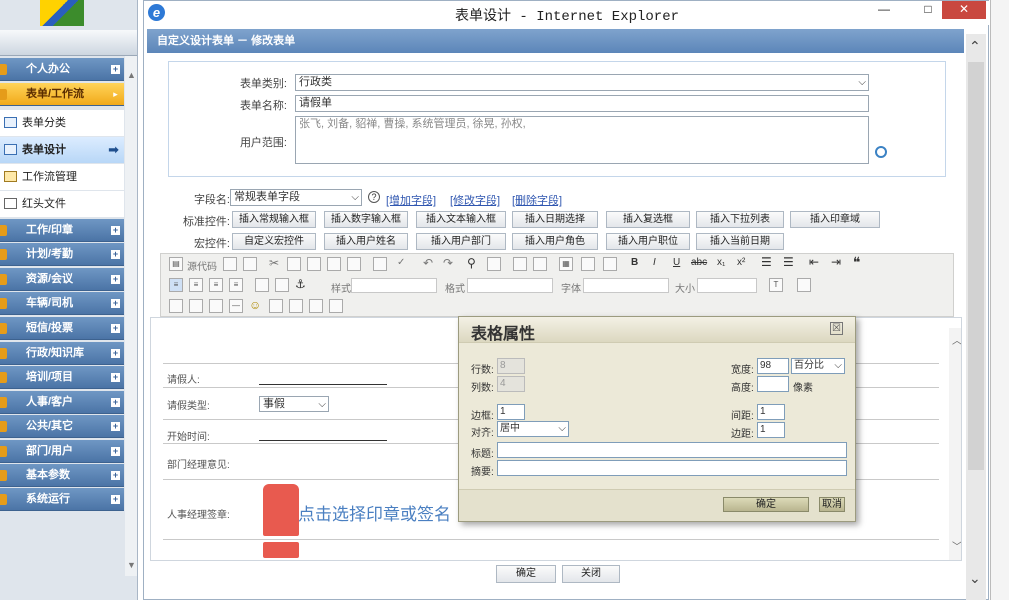 Image resolution: width=1009 pixels, height=600 pixels. What do you see at coordinates (411, 200) in the screenshot?
I see `add-field-link: [增加字段]` at bounding box center [411, 200].